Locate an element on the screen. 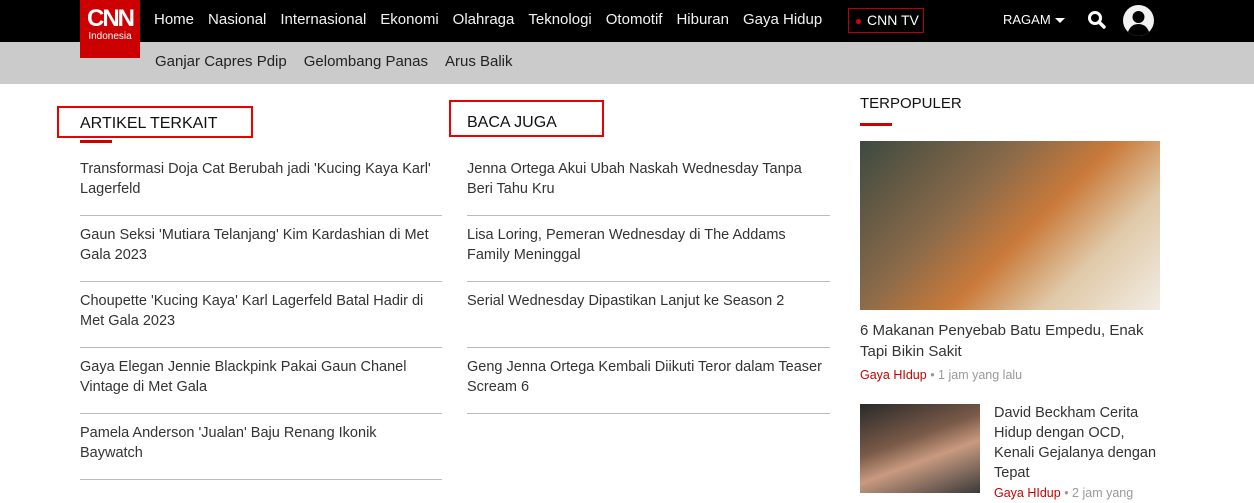  baca-juga-title: BACA JUGA is located at coordinates (526, 118).